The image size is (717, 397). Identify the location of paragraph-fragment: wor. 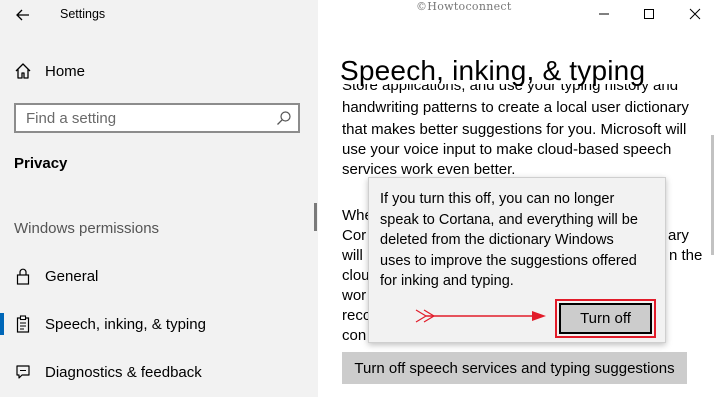
(354, 295).